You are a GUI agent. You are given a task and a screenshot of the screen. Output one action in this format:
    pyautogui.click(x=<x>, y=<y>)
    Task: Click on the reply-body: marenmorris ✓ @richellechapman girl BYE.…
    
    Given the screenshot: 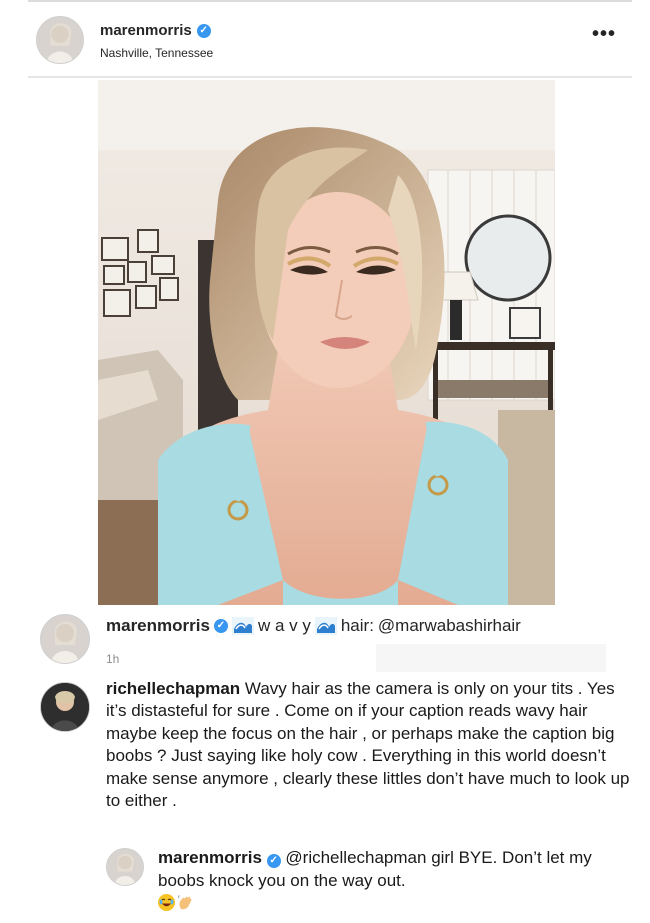 What is the action you would take?
    pyautogui.click(x=388, y=869)
    